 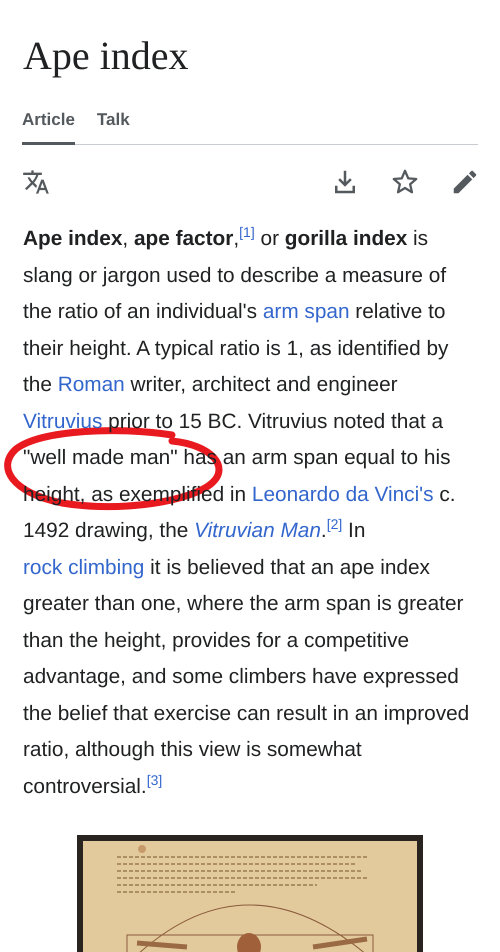 What do you see at coordinates (306, 311) in the screenshot?
I see `article-link: arm span` at bounding box center [306, 311].